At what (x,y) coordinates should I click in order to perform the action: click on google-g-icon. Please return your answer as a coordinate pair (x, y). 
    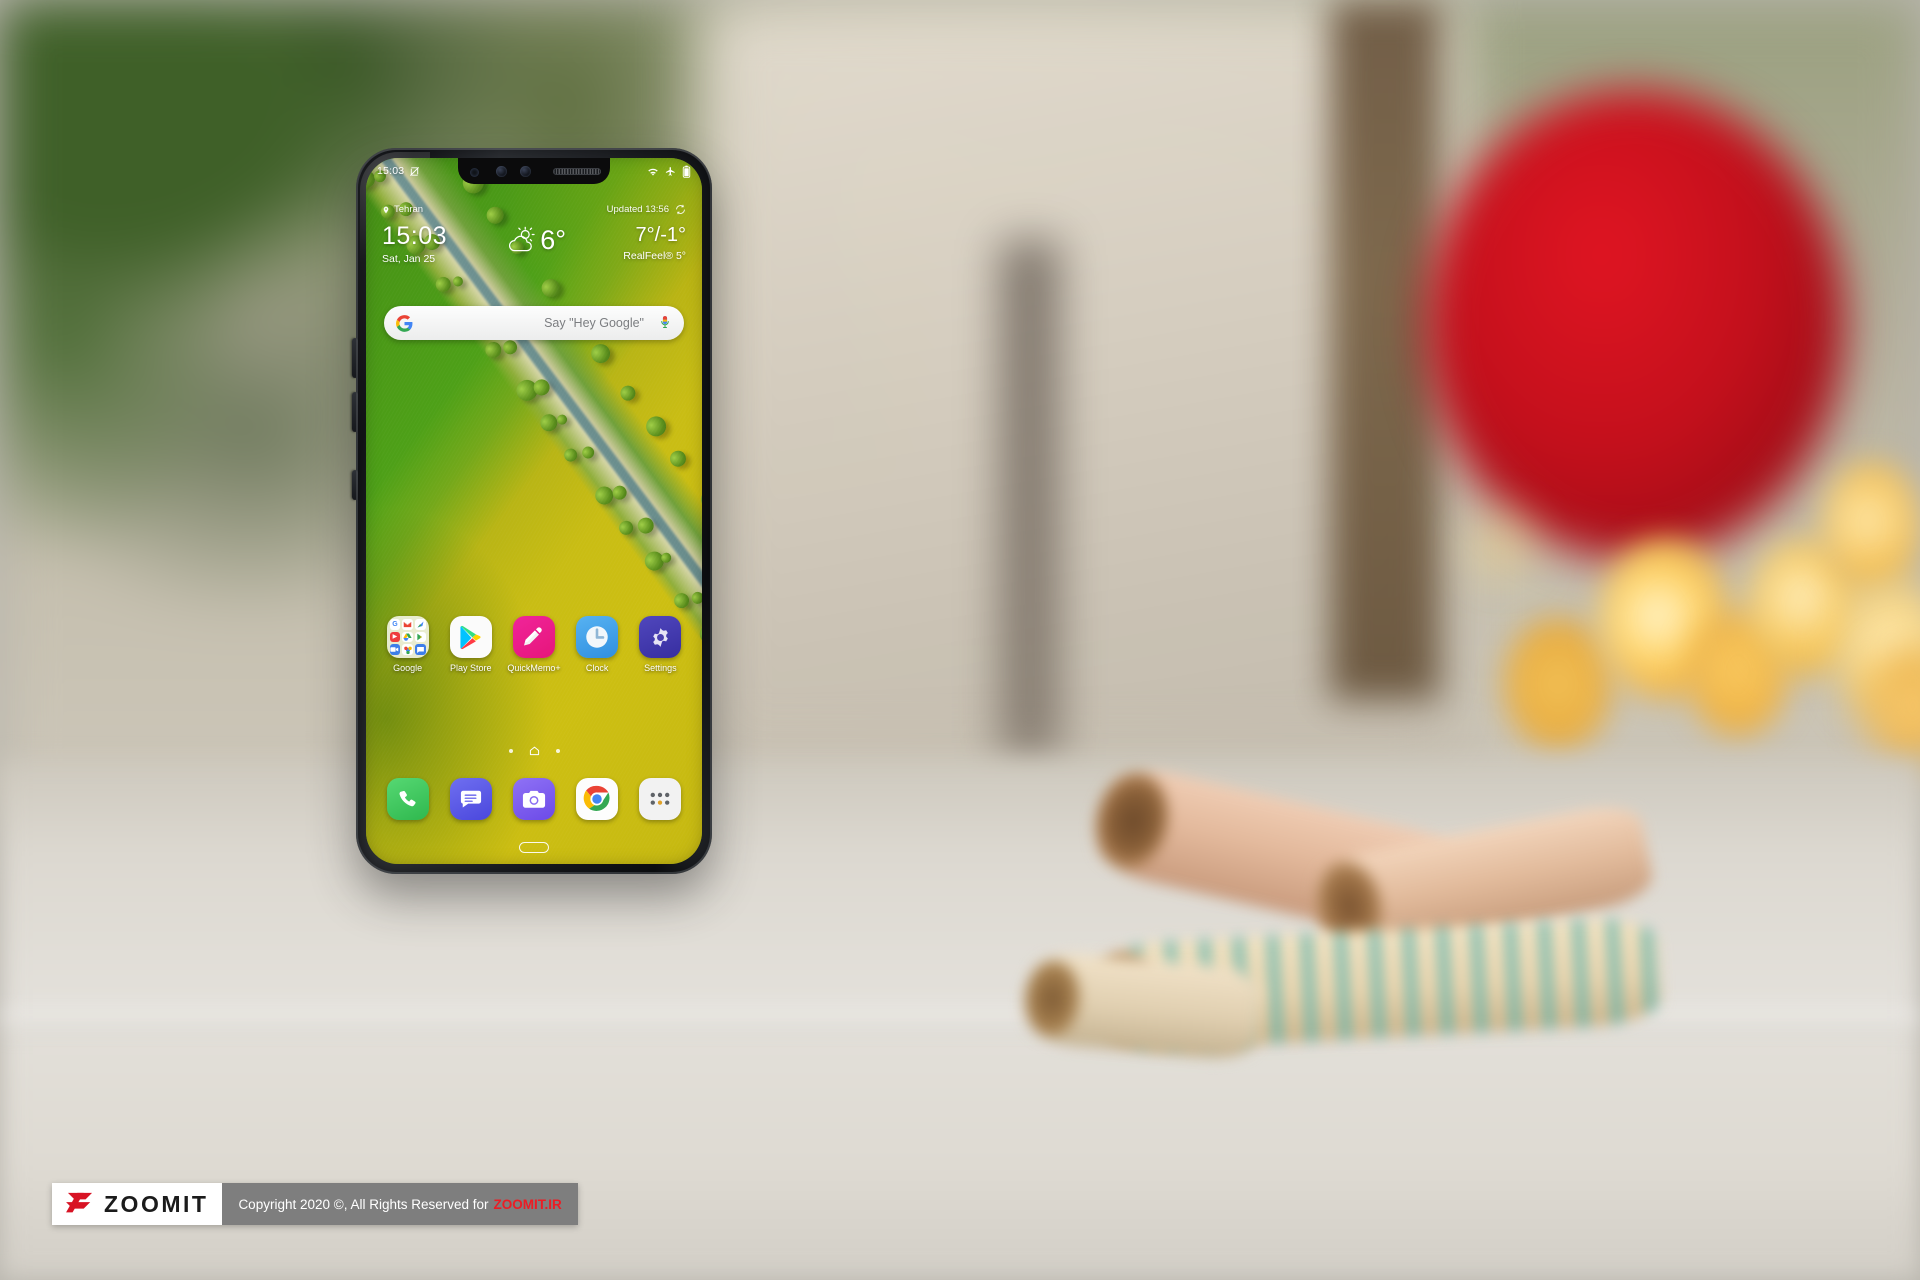
    Looking at the image, I should click on (404, 323).